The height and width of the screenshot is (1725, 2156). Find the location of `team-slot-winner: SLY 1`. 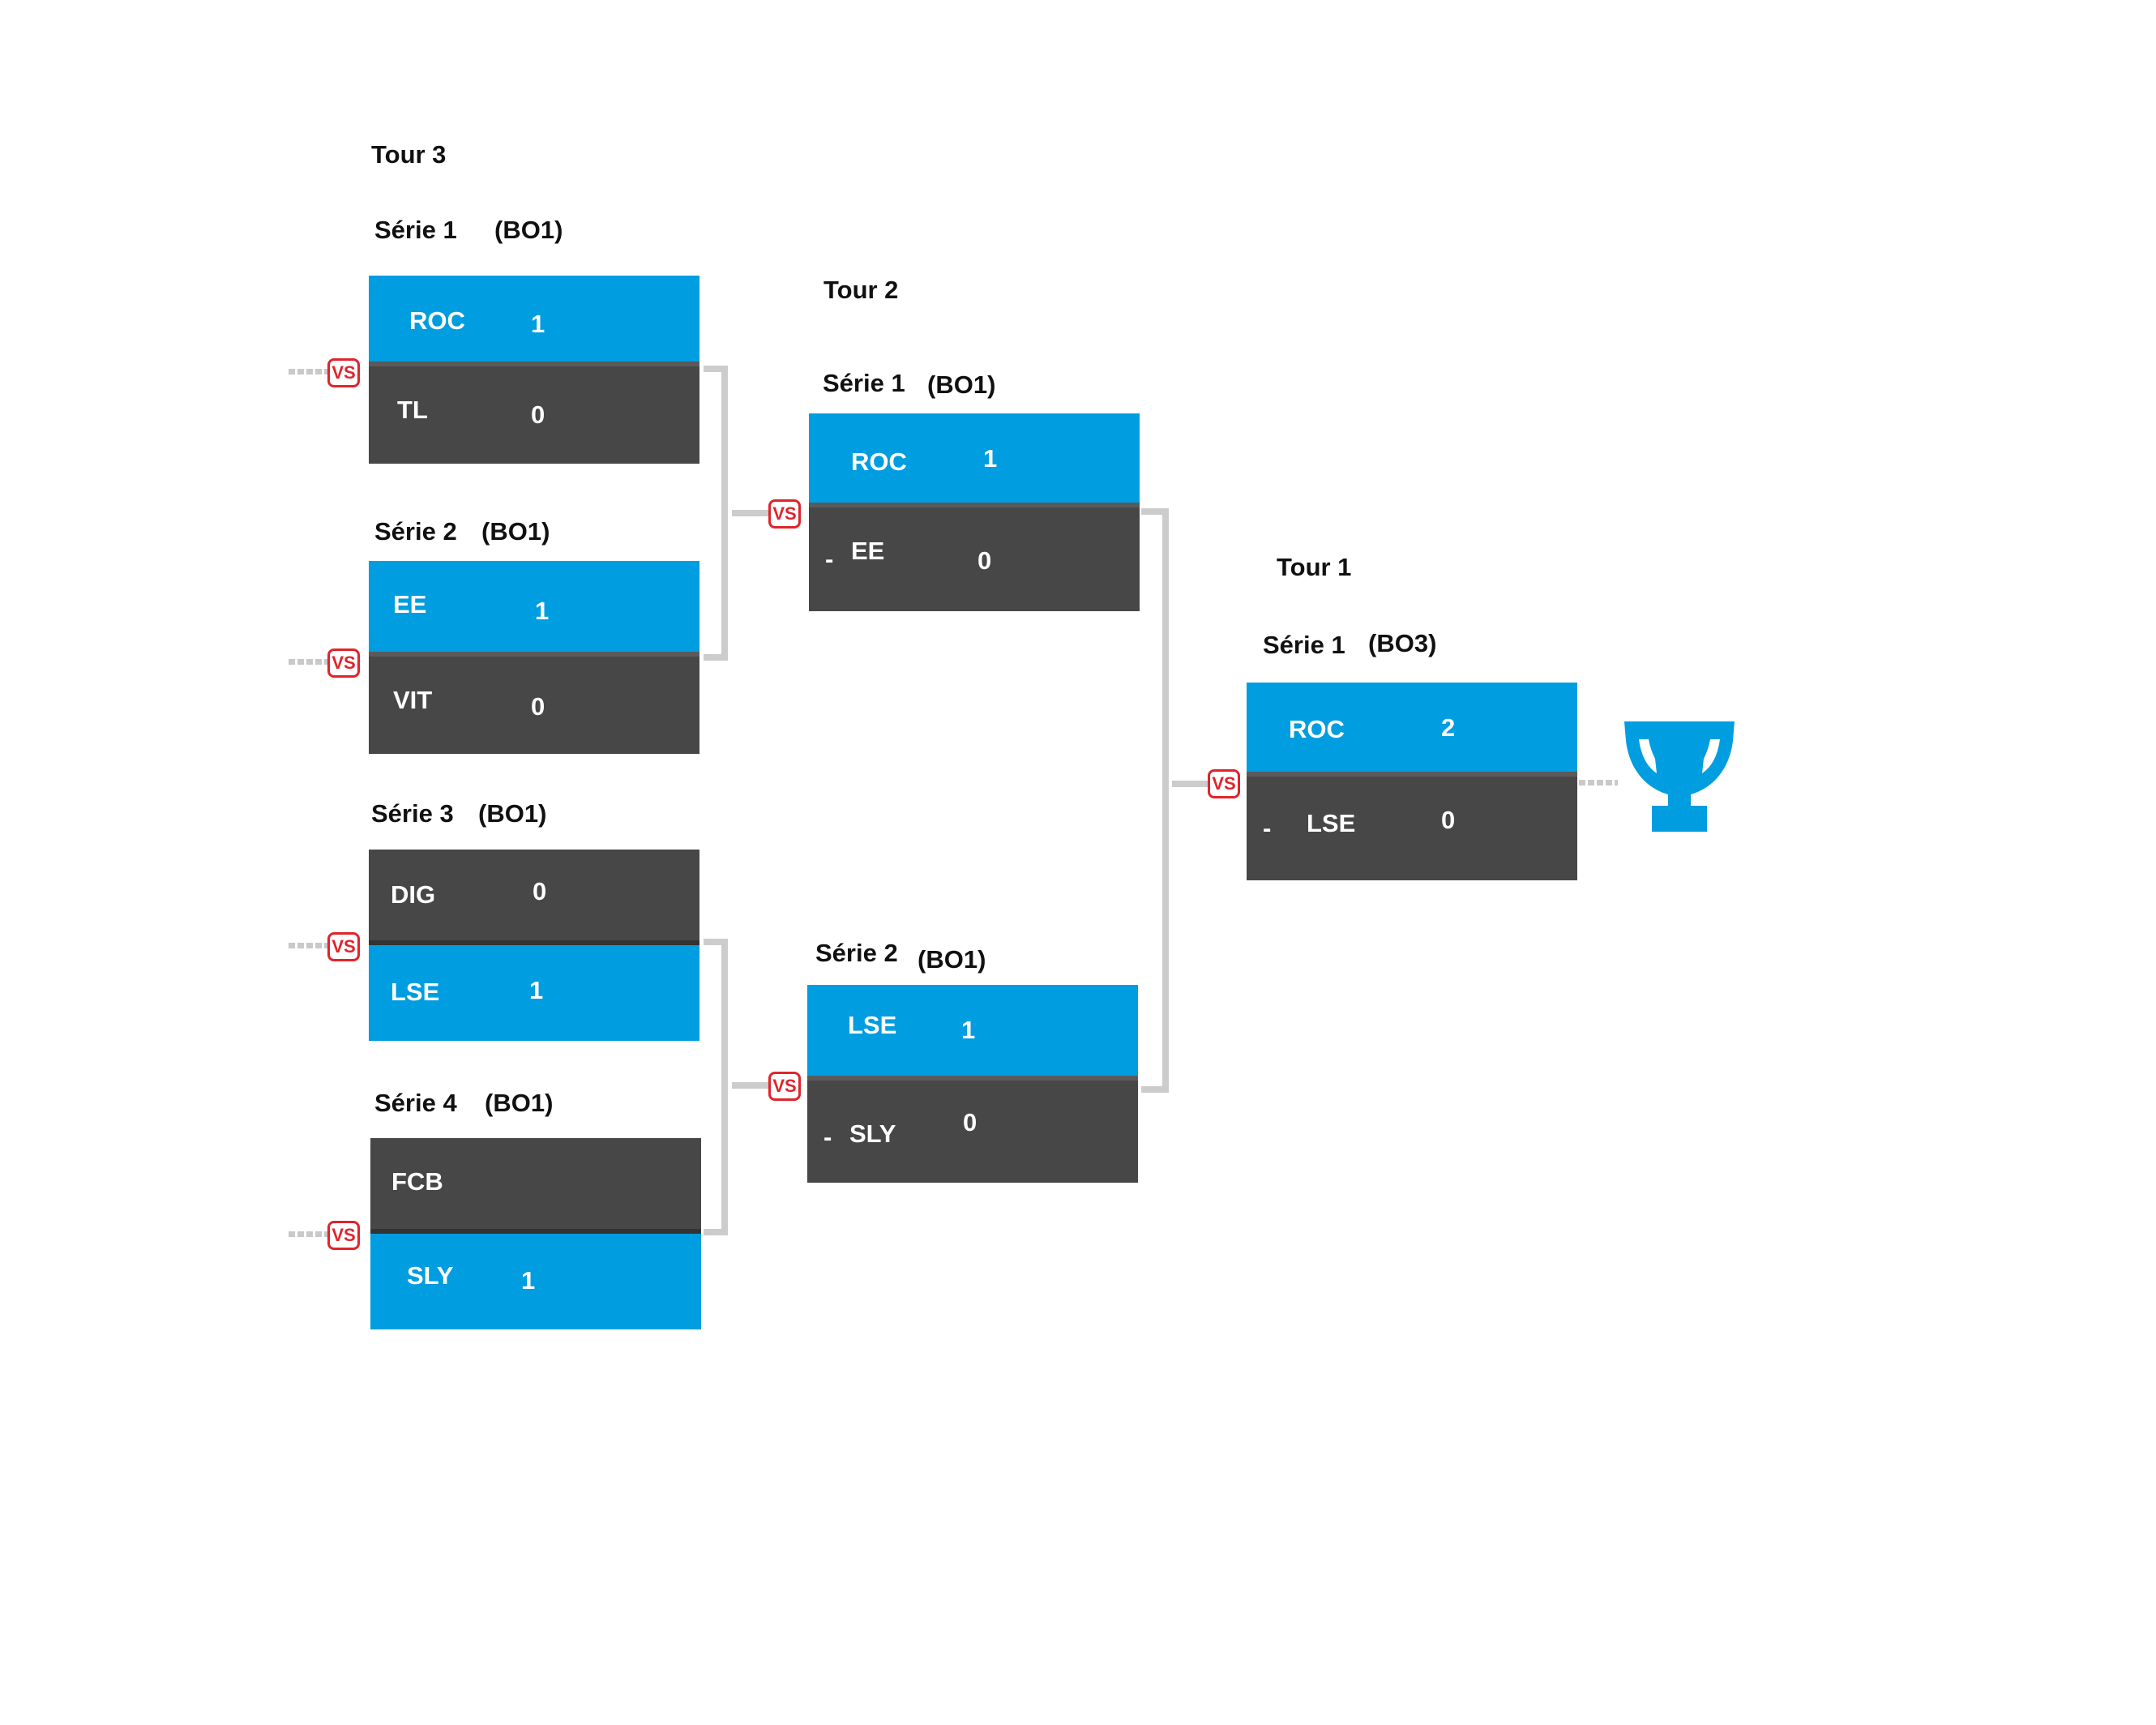

team-slot-winner: SLY 1 is located at coordinates (535, 1281).